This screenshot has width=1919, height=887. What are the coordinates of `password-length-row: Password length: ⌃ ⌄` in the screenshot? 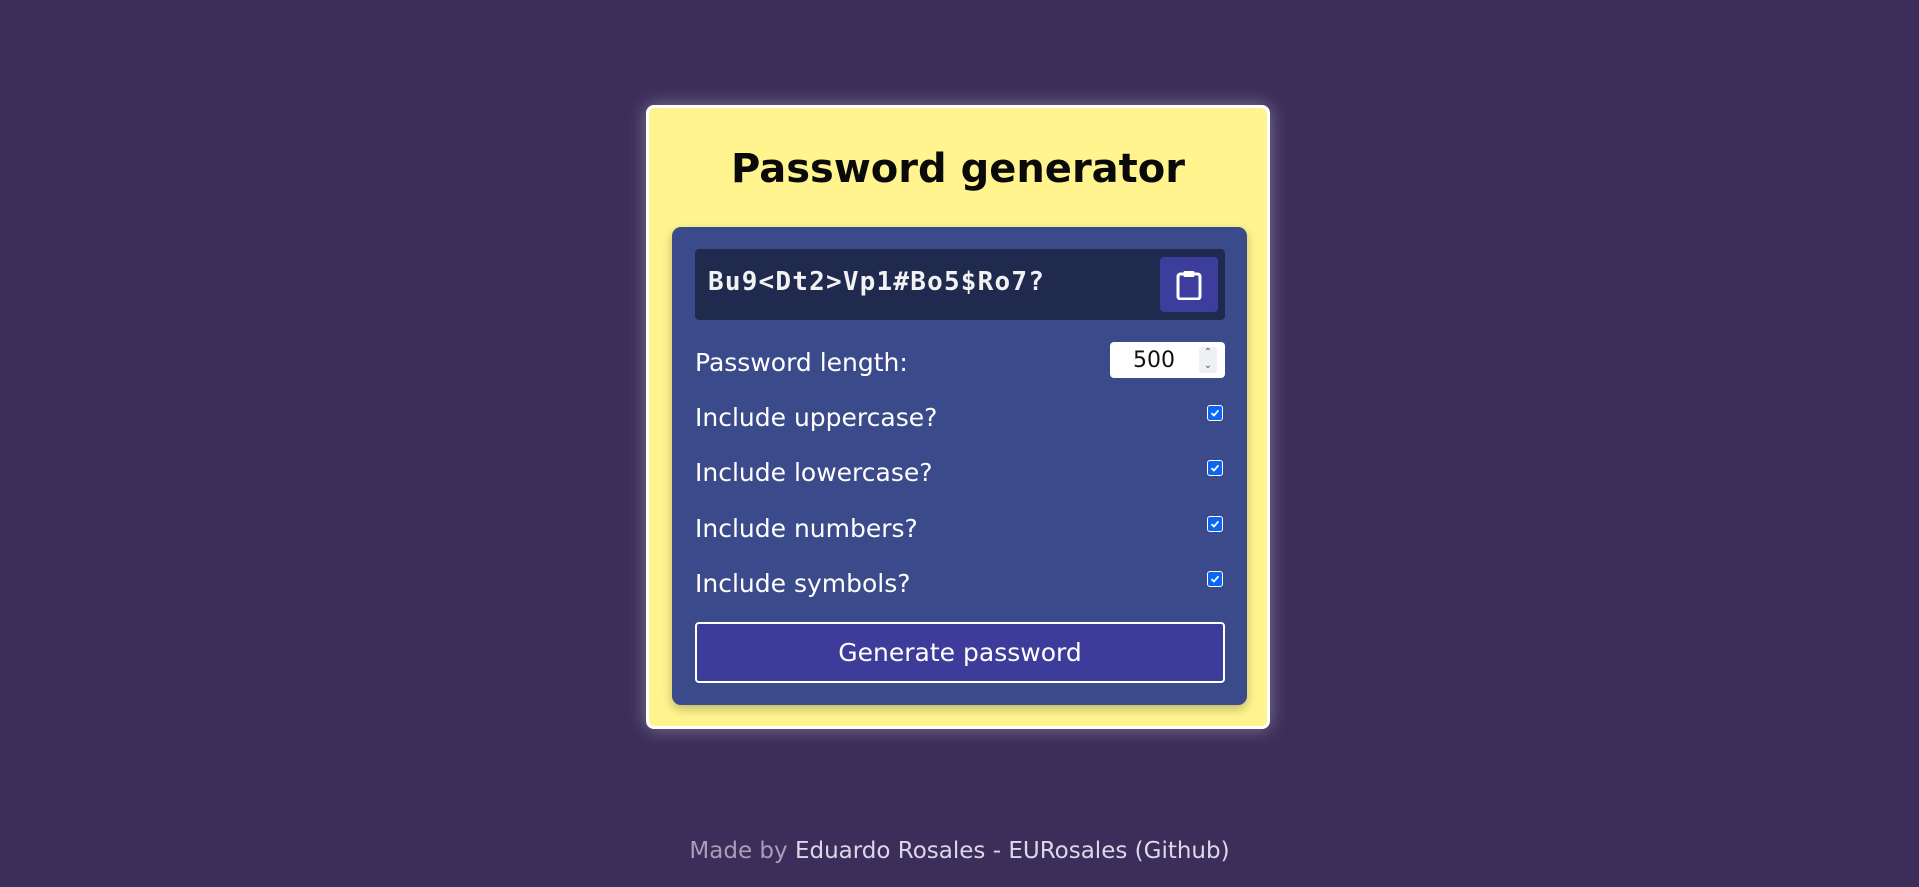 It's located at (960, 362).